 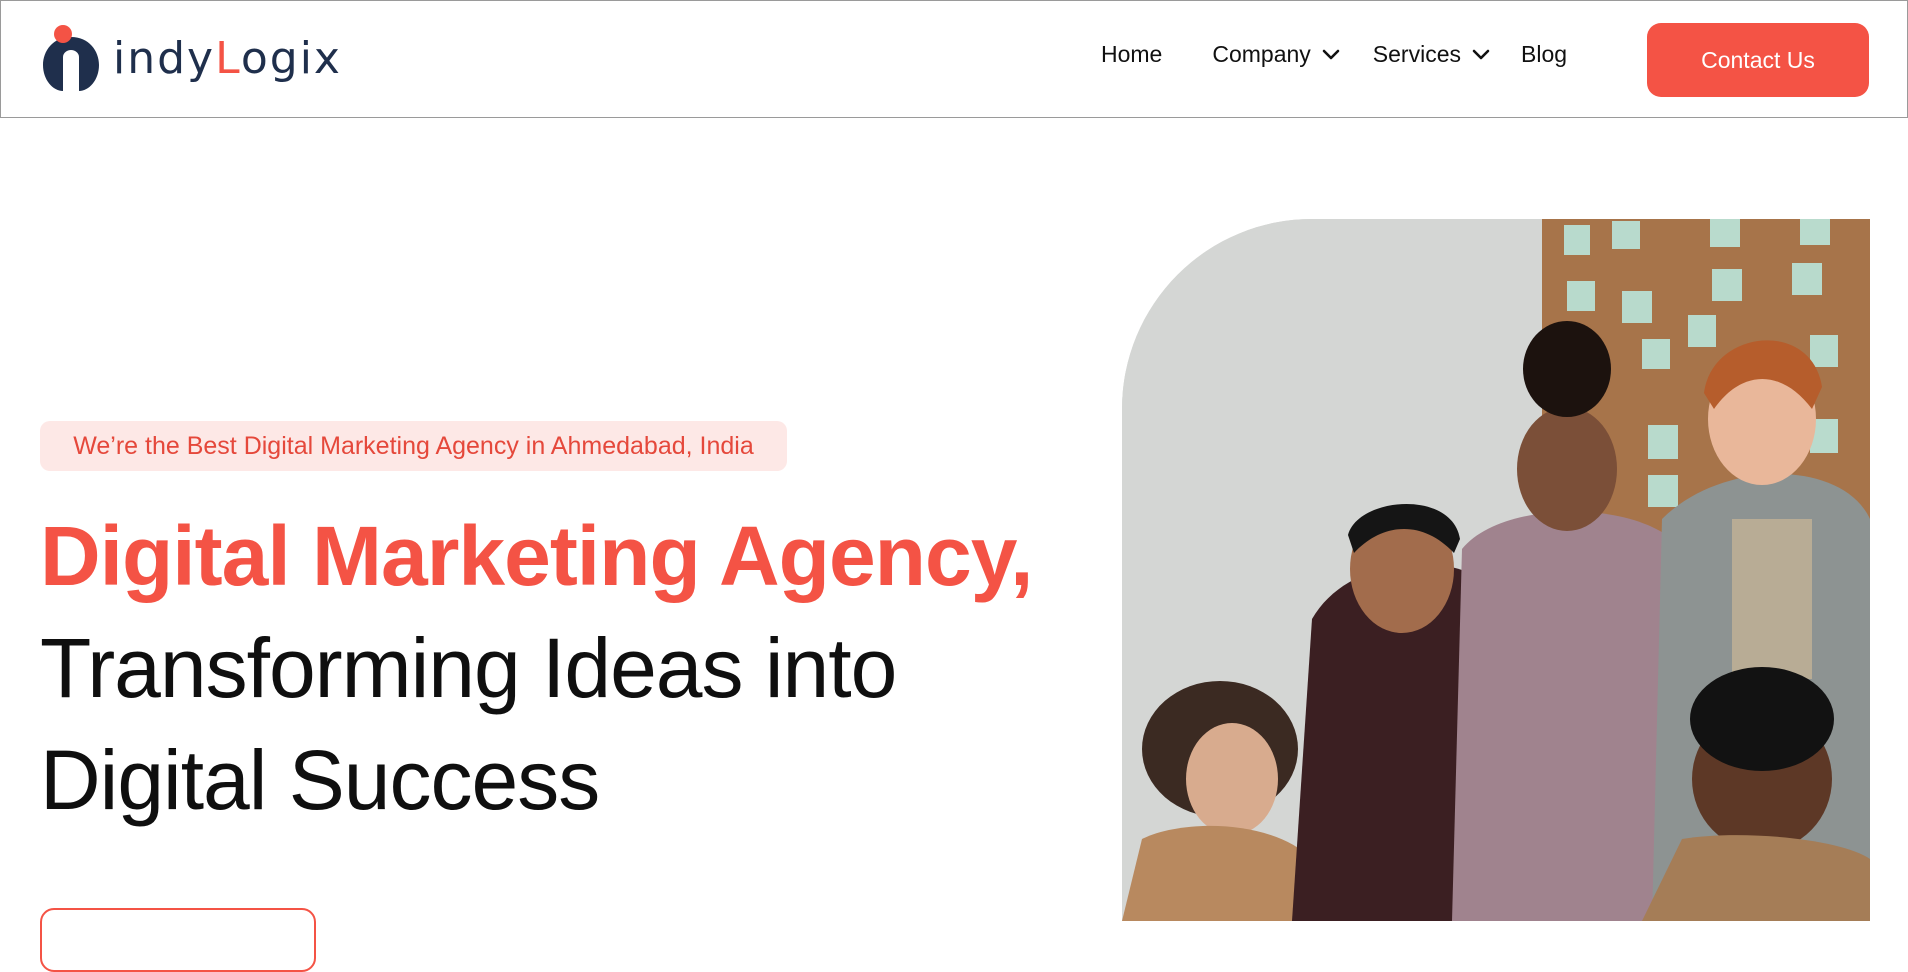 I want to click on main-nav: Home Company Services Blog, so click(x=1334, y=54).